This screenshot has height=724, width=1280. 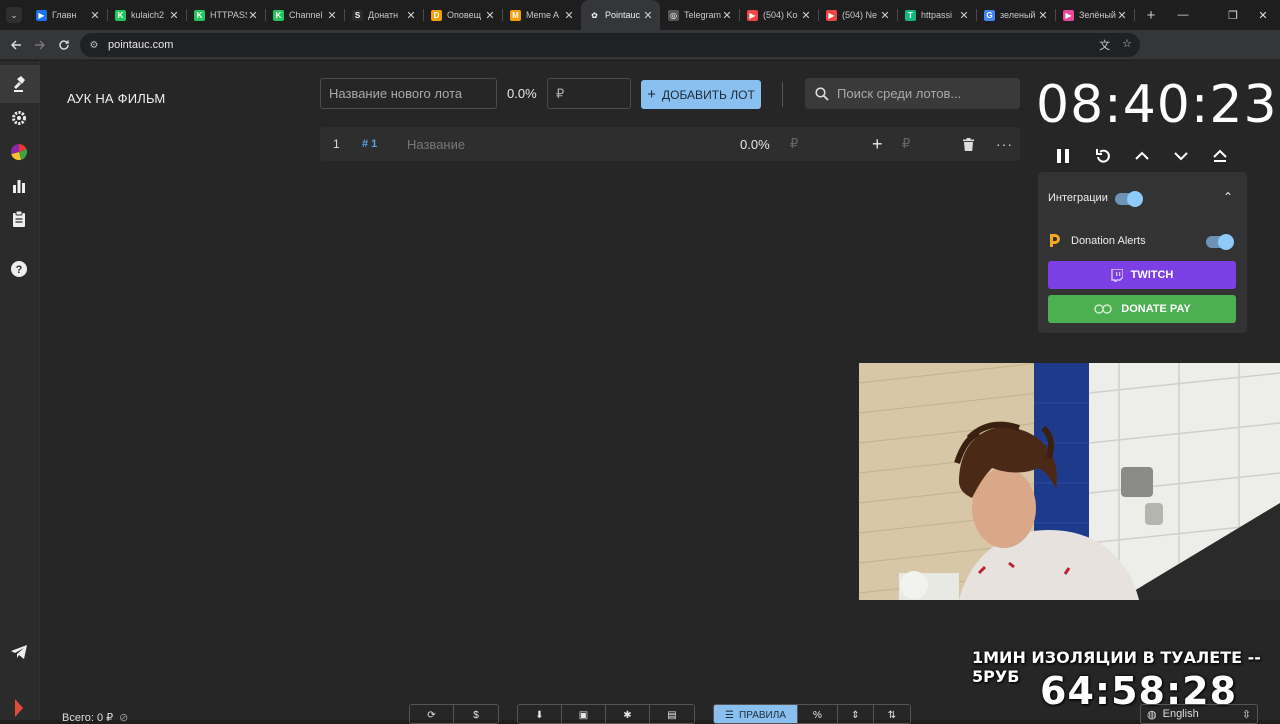 I want to click on translate-icon: 文, so click(x=1104, y=45).